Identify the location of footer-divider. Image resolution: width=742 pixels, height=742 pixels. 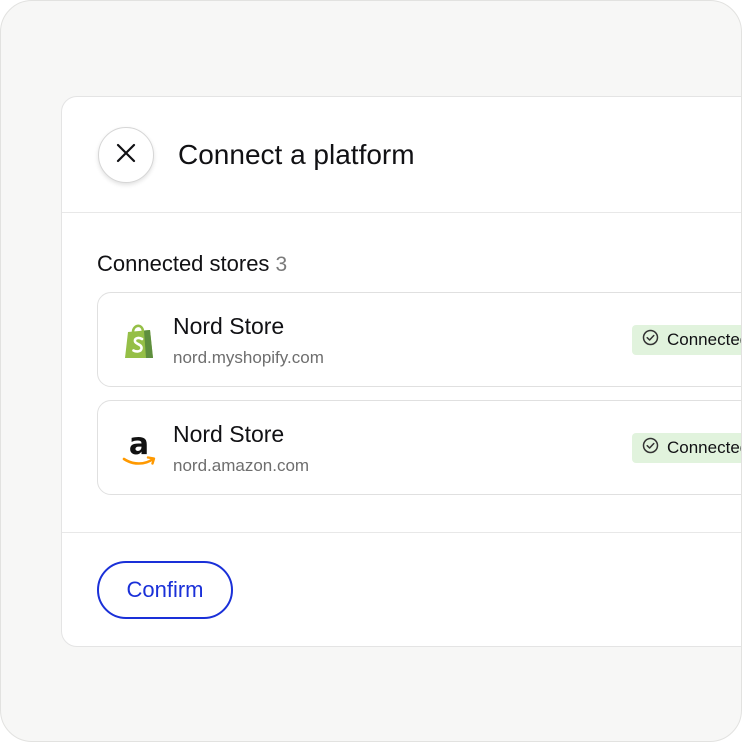
(401, 532).